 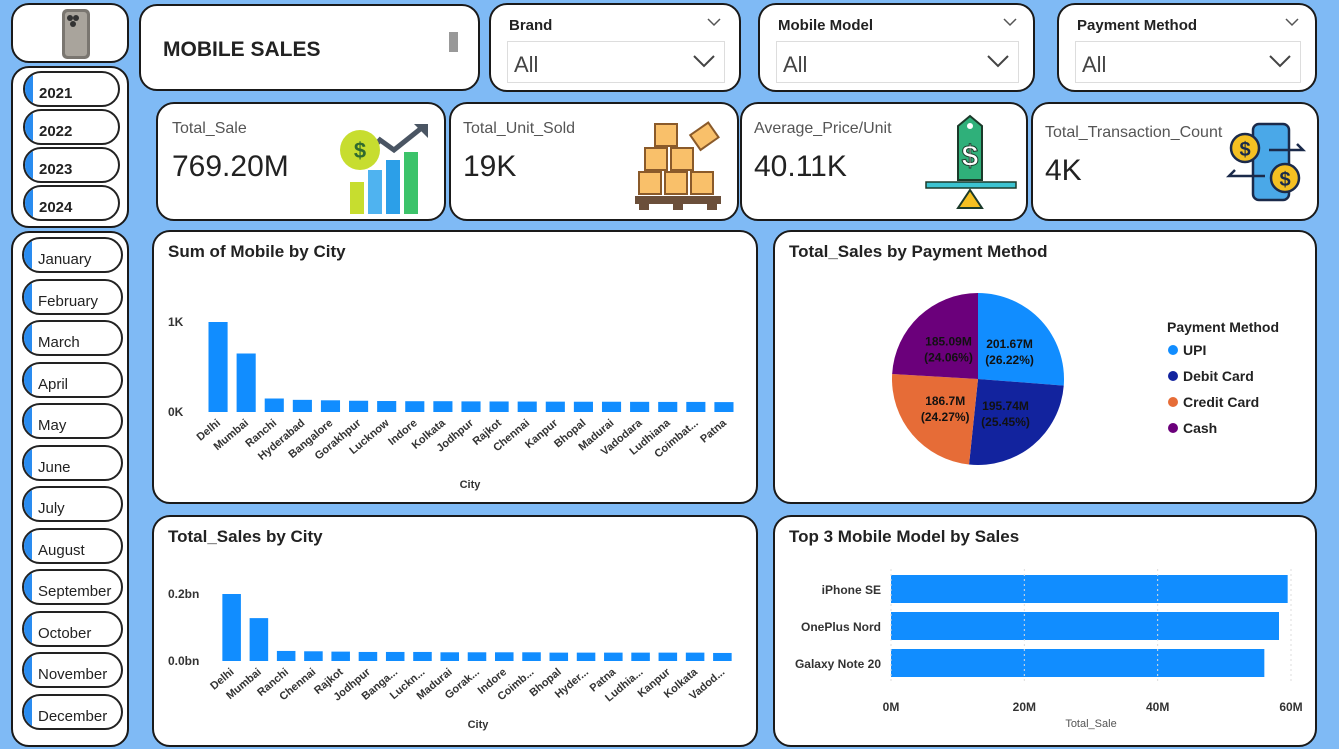 I want to click on phone-logo-card, so click(x=70, y=33).